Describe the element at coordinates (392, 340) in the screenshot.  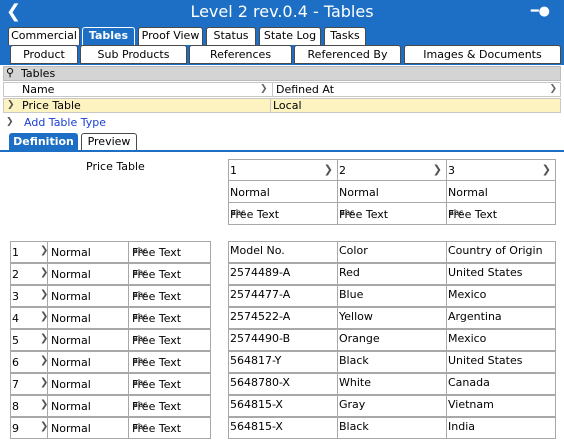
I see `table-cell: Orange` at that location.